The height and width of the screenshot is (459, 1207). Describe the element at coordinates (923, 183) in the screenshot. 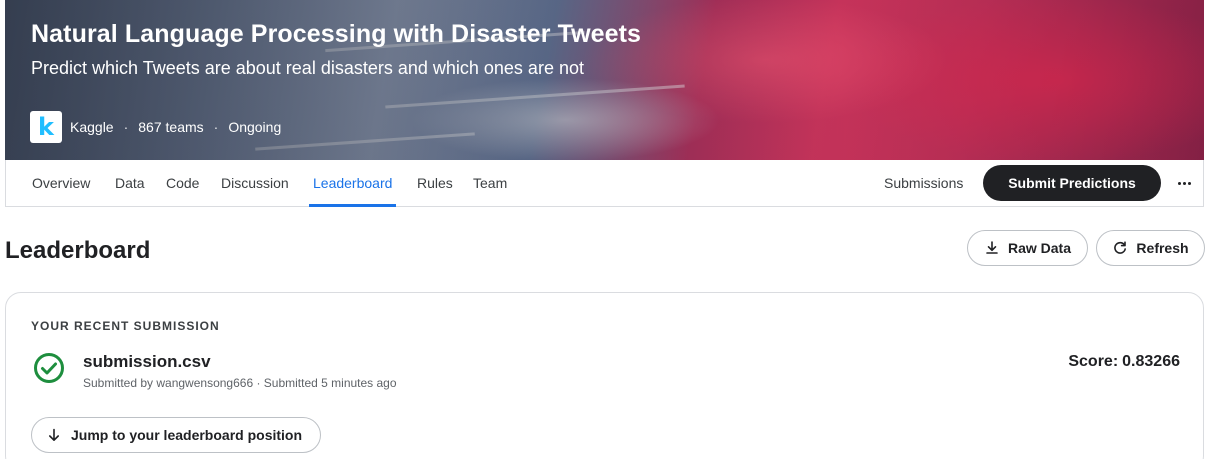

I see `submissions-link: Submissions` at that location.